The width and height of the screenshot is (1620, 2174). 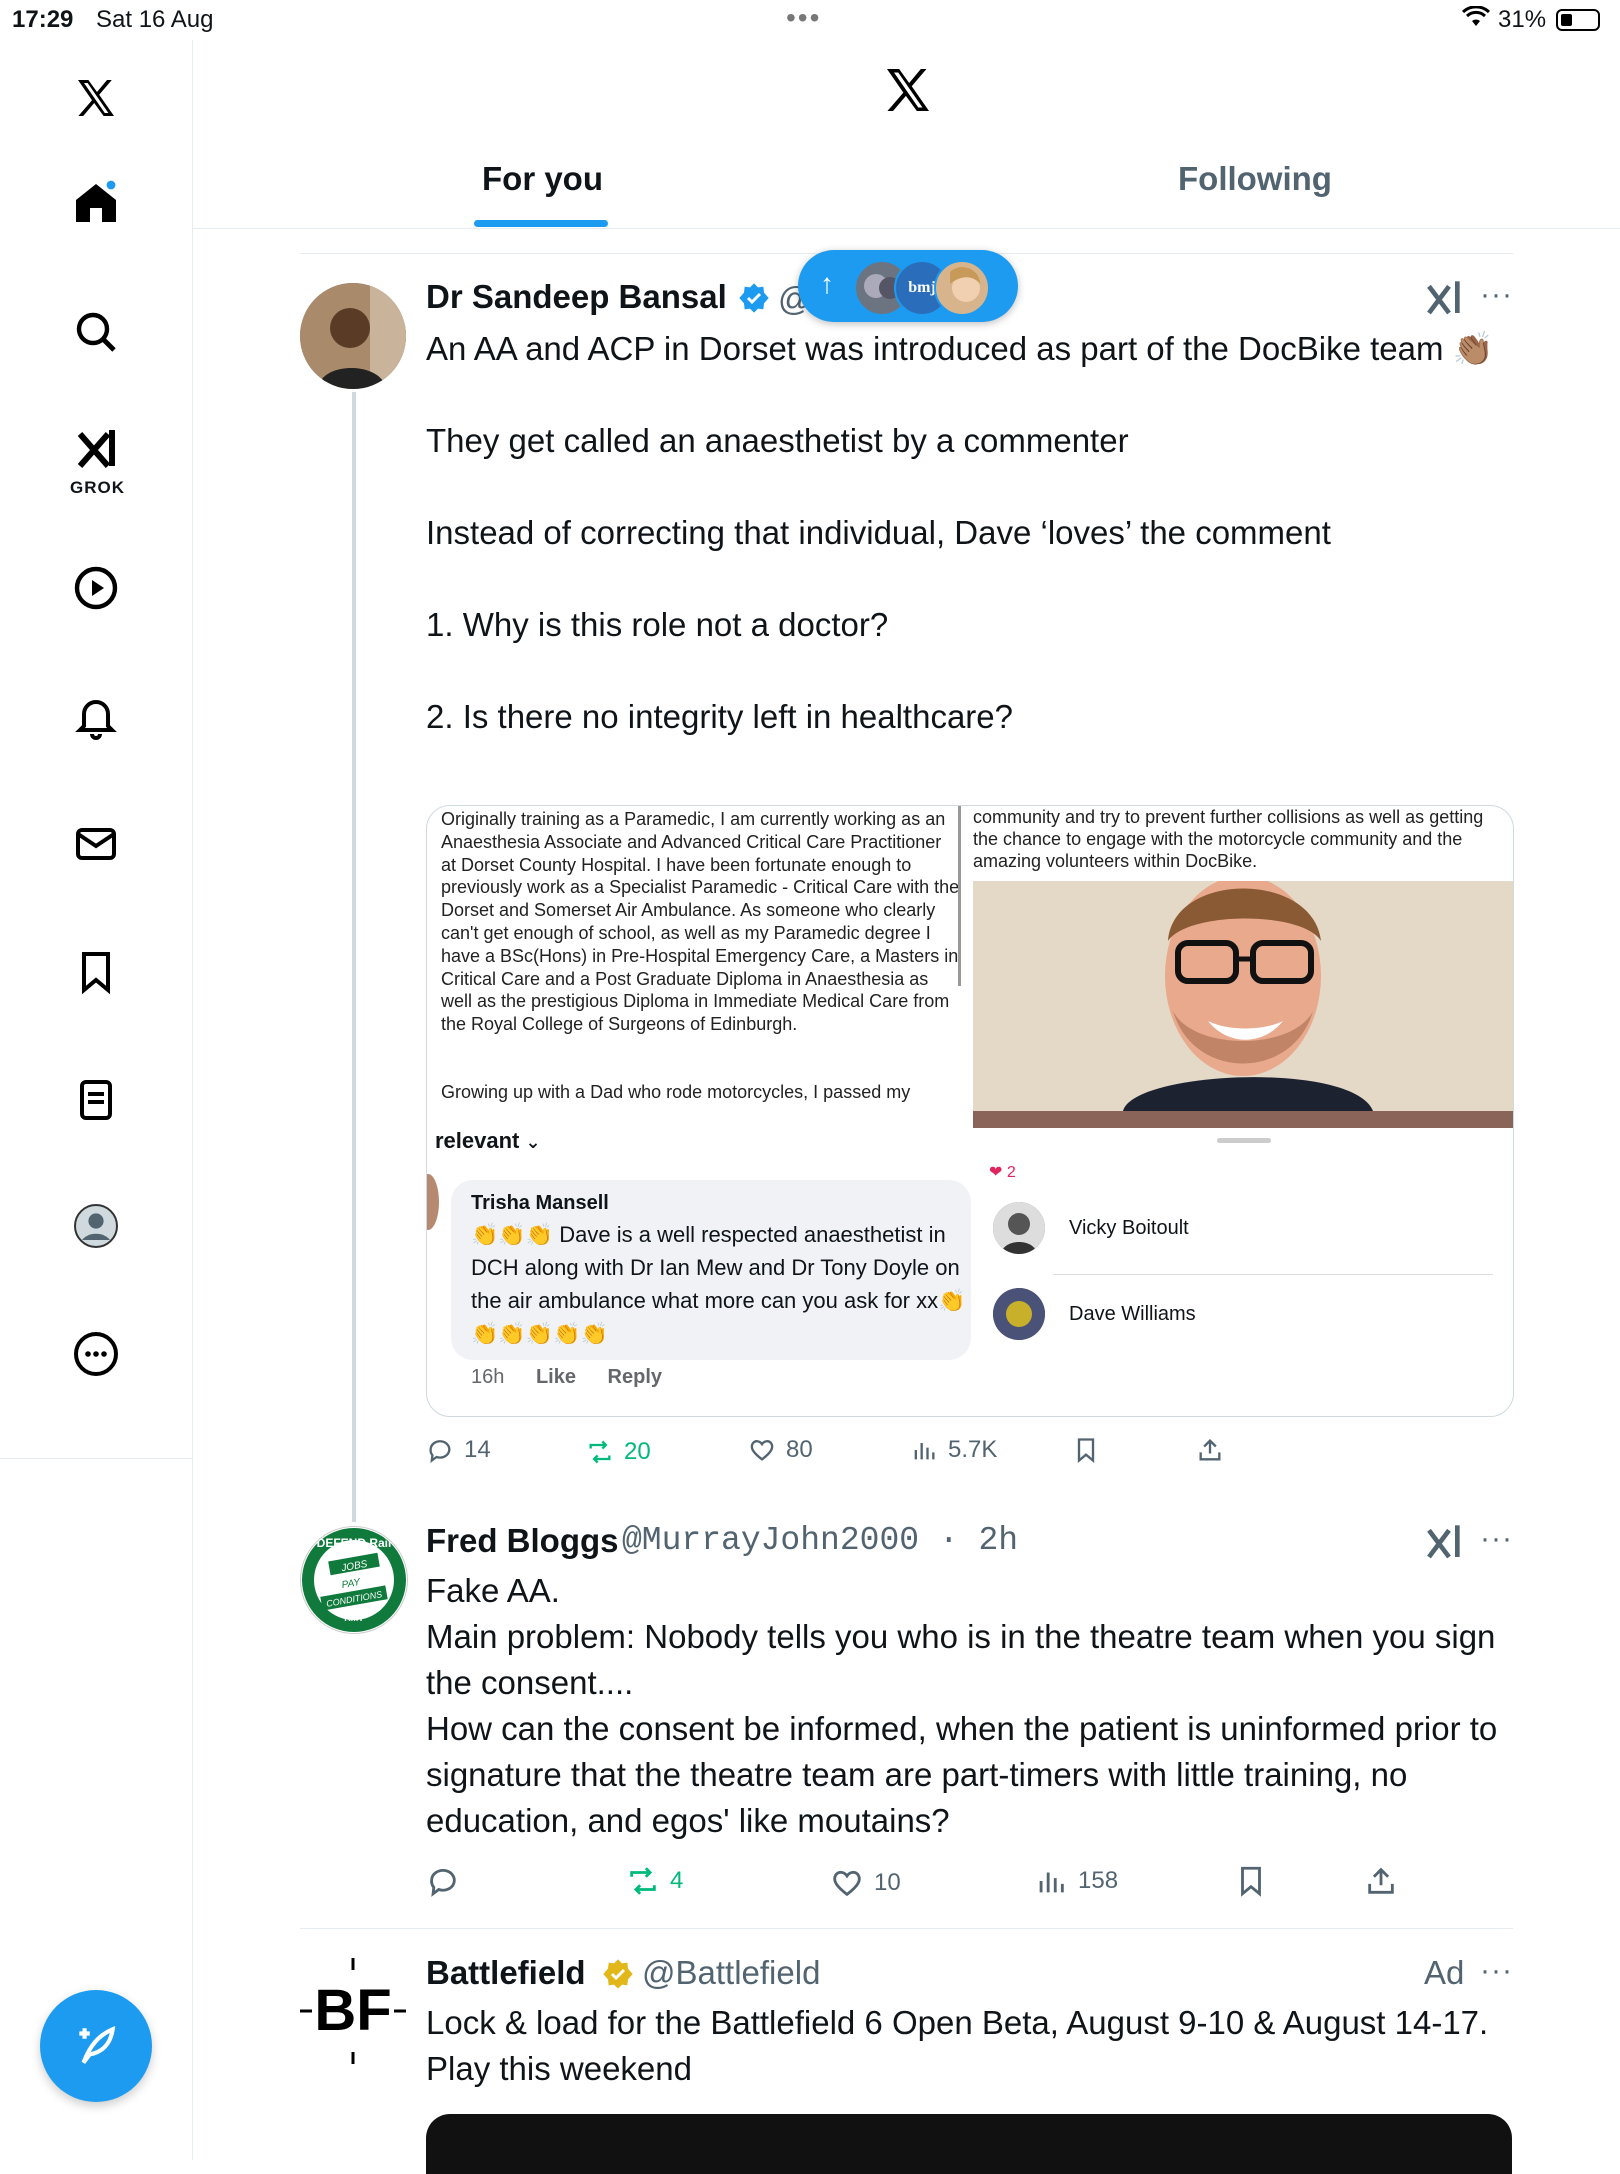 What do you see at coordinates (96, 202) in the screenshot?
I see `home-icon` at bounding box center [96, 202].